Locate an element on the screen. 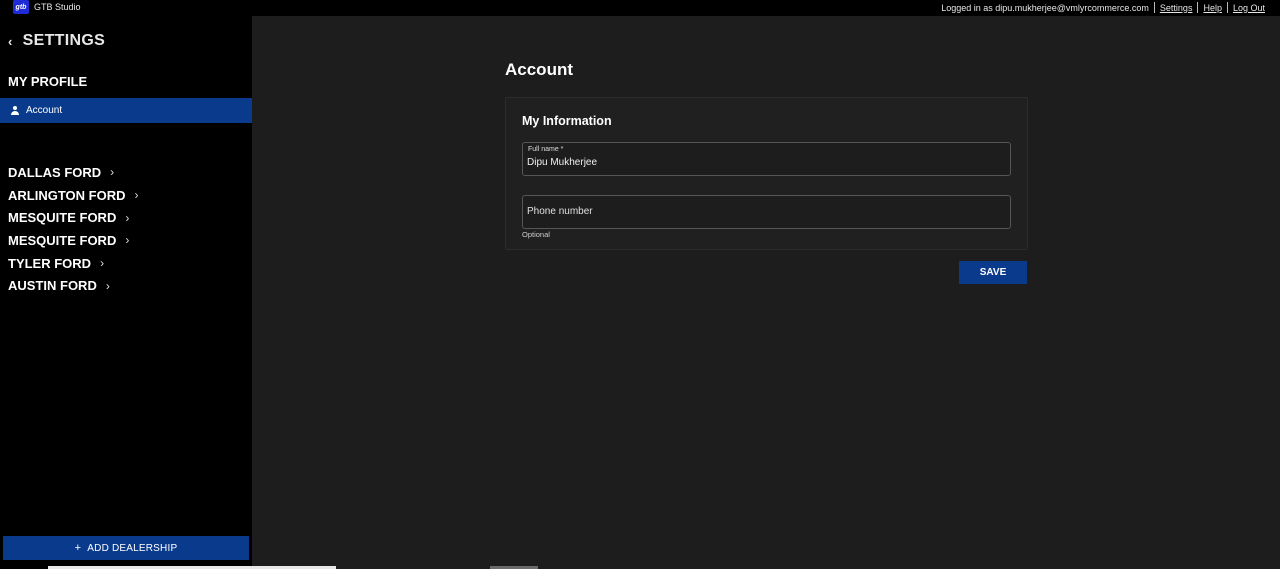  phone-number-field: Phone number is located at coordinates (766, 212).